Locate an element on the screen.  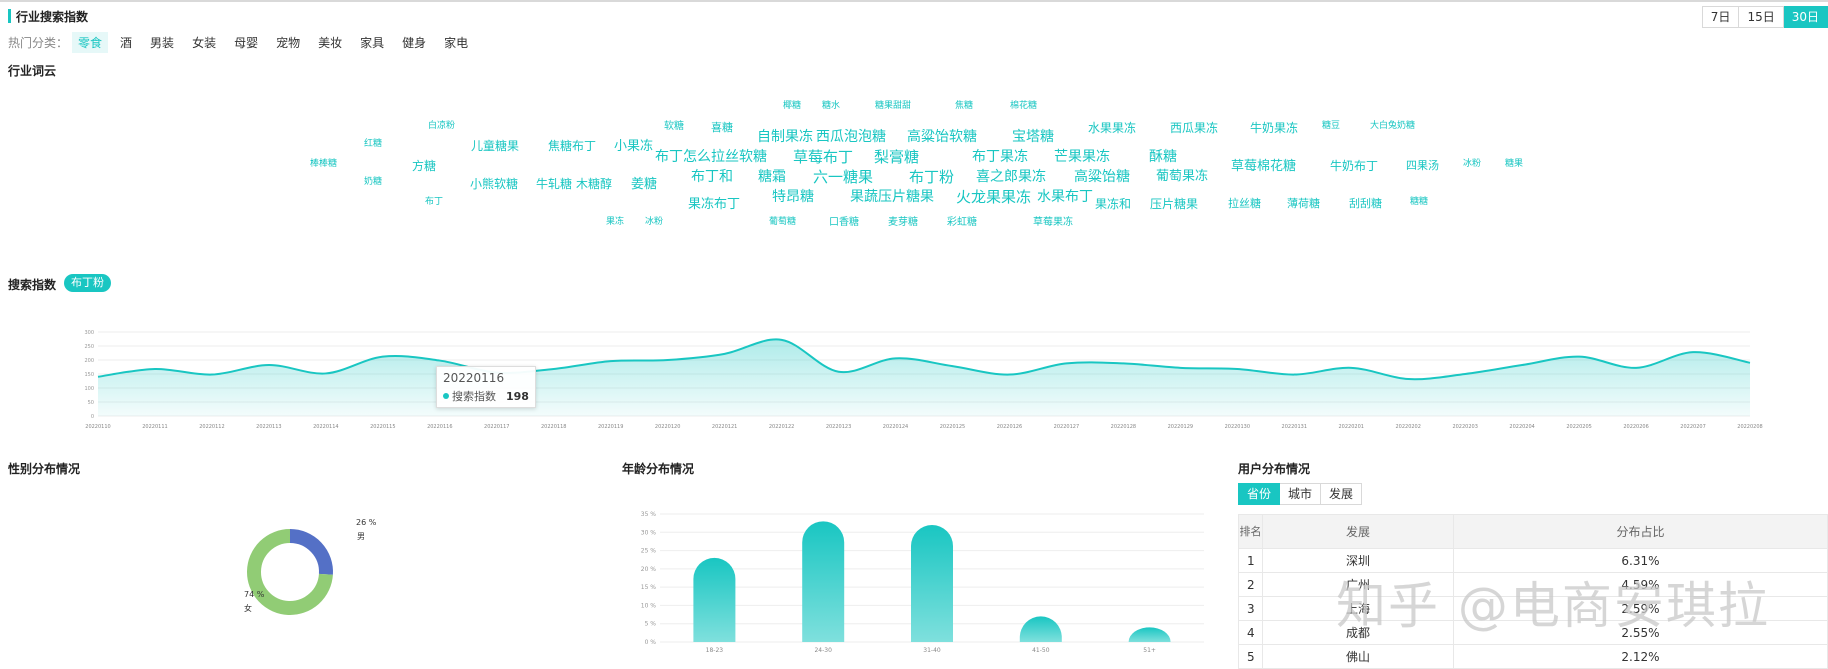
cloud-word: 焦糖 is located at coordinates (964, 106).